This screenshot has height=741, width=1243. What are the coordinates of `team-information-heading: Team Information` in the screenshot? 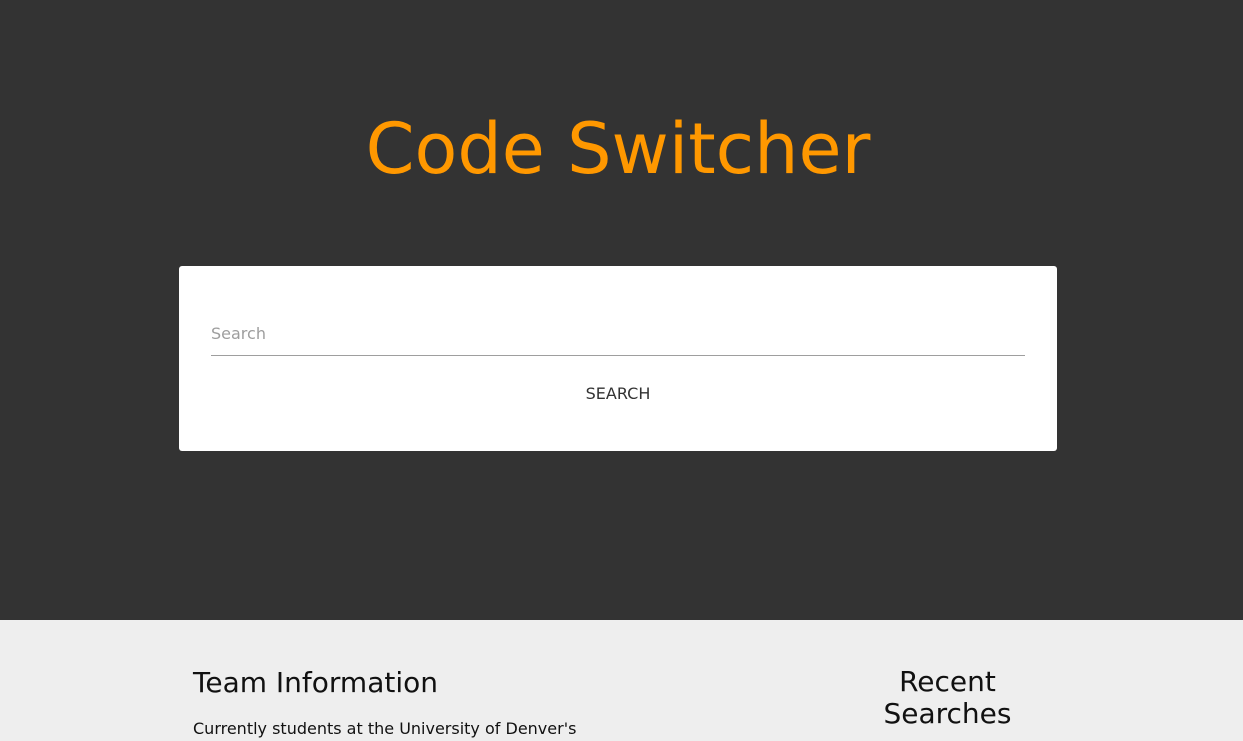 It's located at (315, 682).